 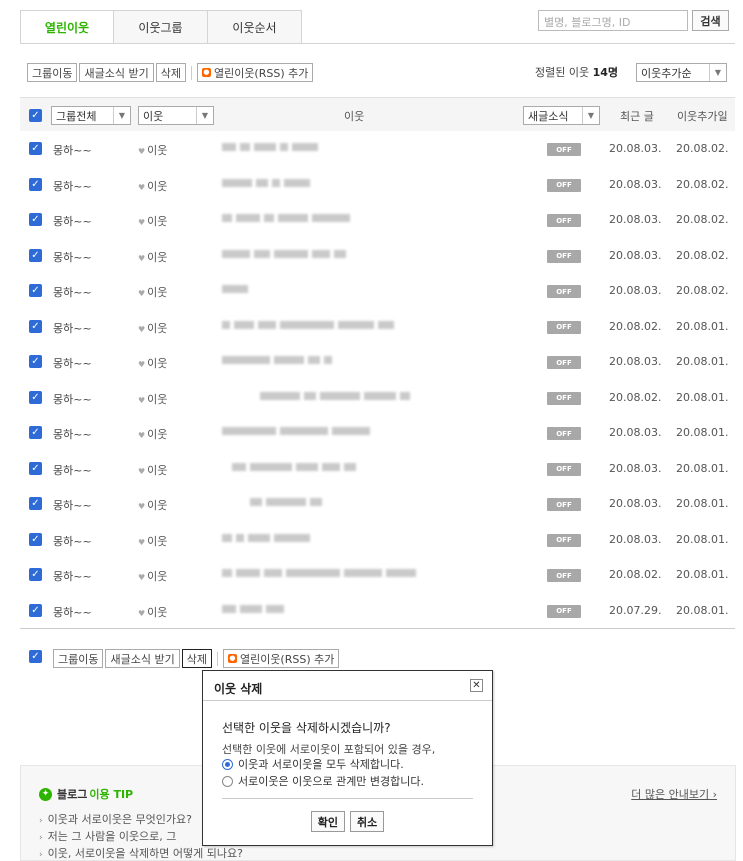 What do you see at coordinates (141, 853) in the screenshot?
I see `tip-link: 이웃, 서로이웃을 삭제하면 어떻게 되나요?` at bounding box center [141, 853].